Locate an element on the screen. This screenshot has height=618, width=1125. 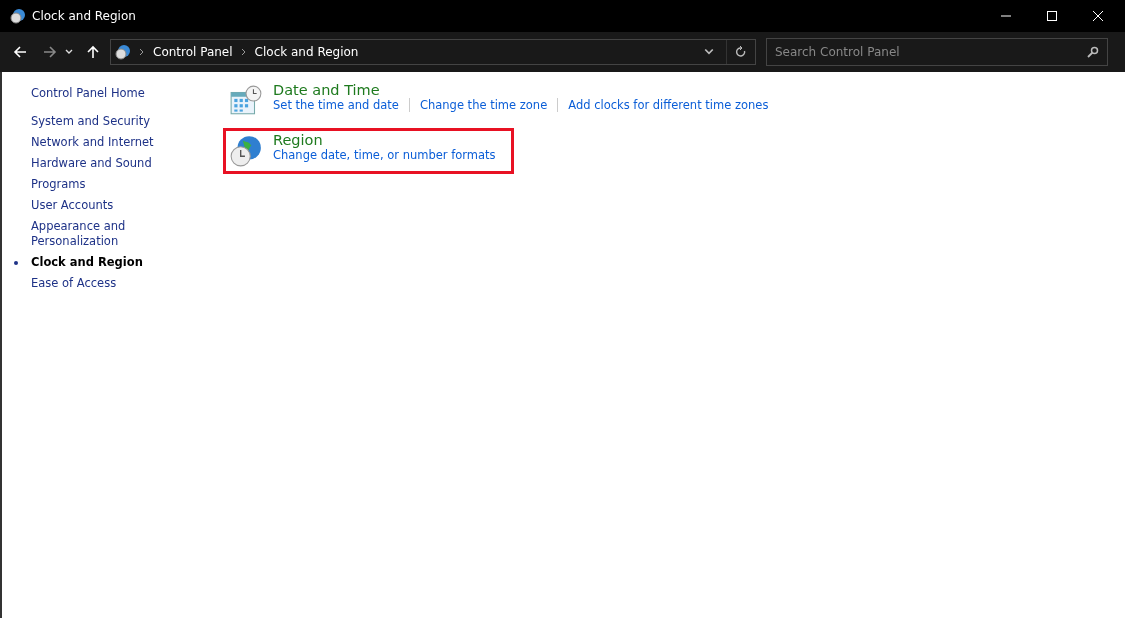
sidebar-item: Hardware and Sound is located at coordinates (96, 163).